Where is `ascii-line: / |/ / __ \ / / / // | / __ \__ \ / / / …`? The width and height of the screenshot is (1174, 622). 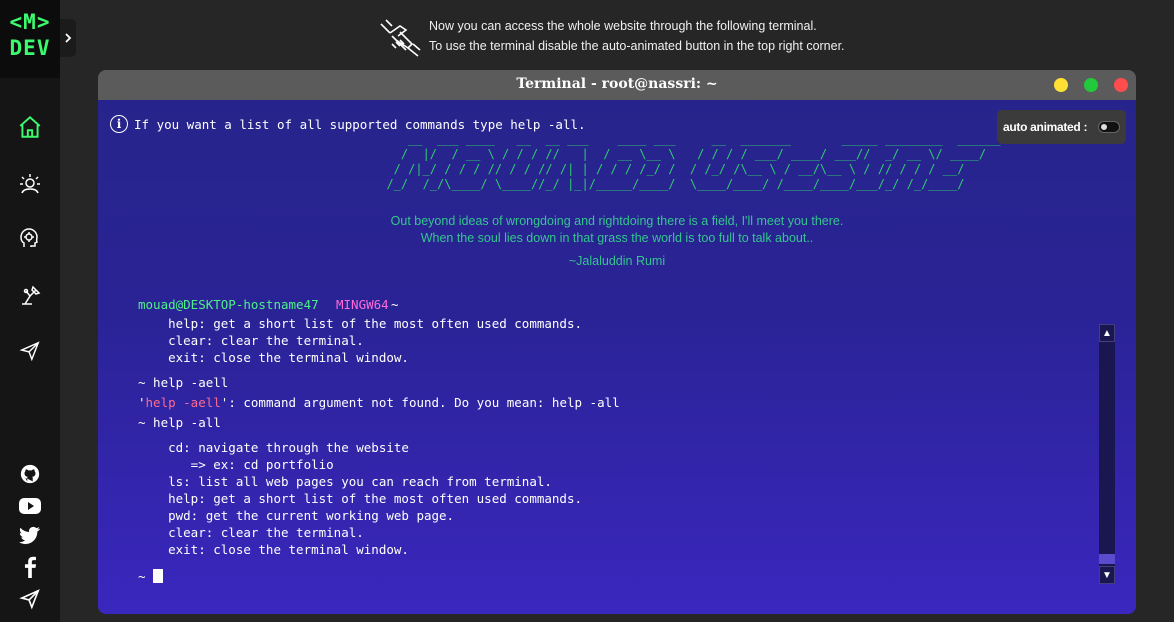
ascii-line: / |/ / __ \ / / / // | / __ \__ \ / / / … is located at coordinates (679, 154).